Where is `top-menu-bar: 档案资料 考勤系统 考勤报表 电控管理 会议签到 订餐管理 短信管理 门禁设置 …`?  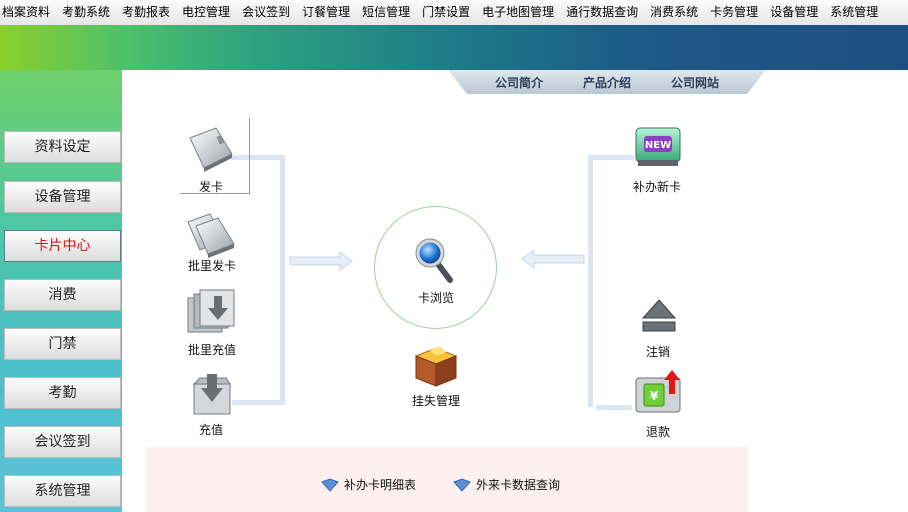
top-menu-bar: 档案资料 考勤系统 考勤报表 电控管理 会议签到 订餐管理 短信管理 门禁设置 … is located at coordinates (454, 13).